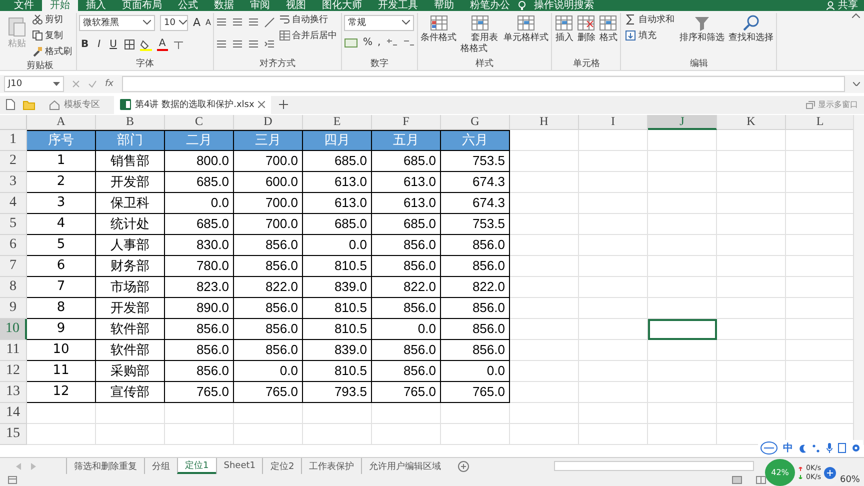 The height and width of the screenshot is (486, 864). I want to click on merge-button: 合并后居中, so click(308, 35).